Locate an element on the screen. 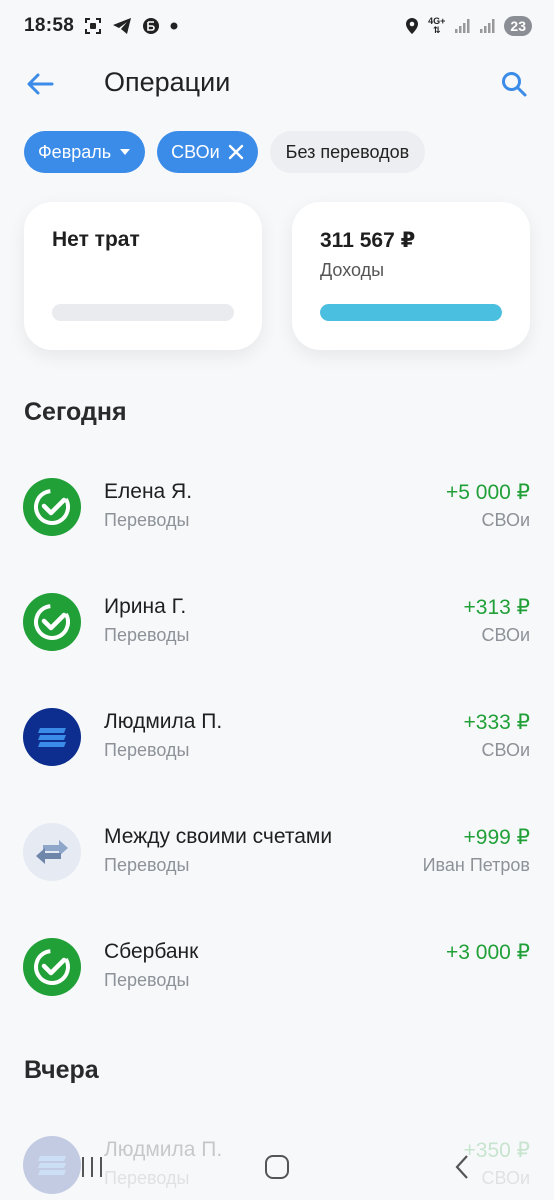  system-back-button is located at coordinates (462, 1167).